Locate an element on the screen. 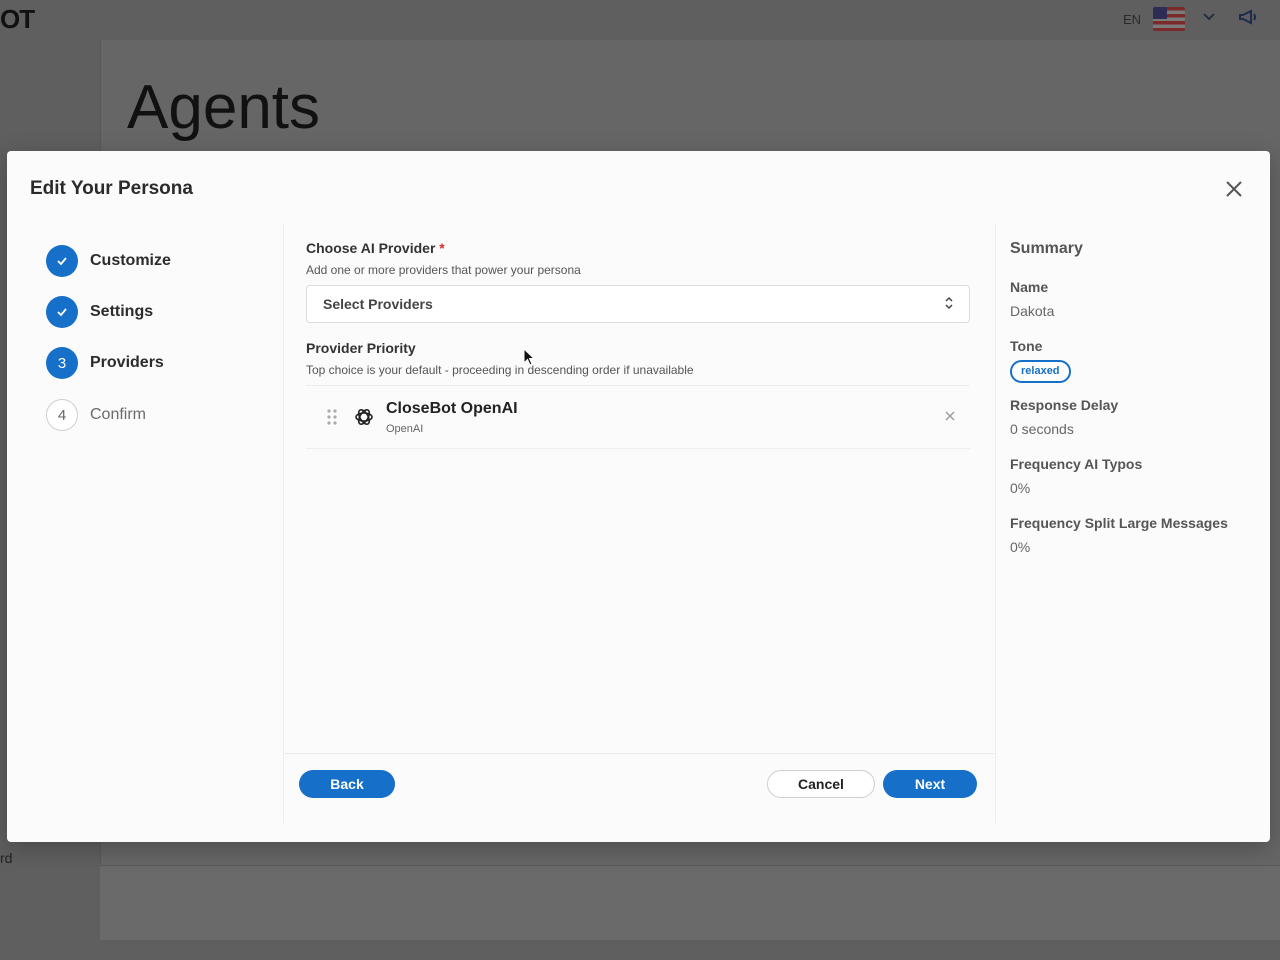 The height and width of the screenshot is (960, 1280). step-label: Providers is located at coordinates (127, 362).